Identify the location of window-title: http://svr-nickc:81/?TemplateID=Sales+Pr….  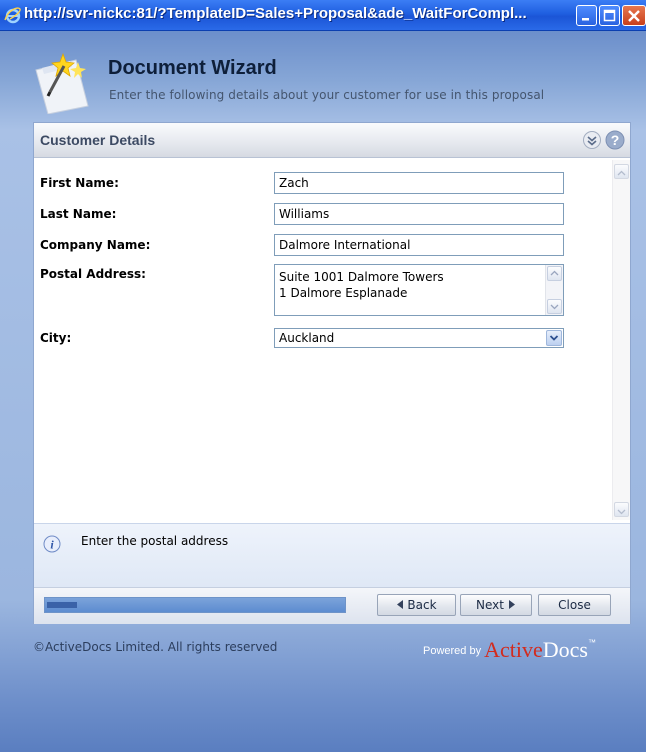
(275, 13).